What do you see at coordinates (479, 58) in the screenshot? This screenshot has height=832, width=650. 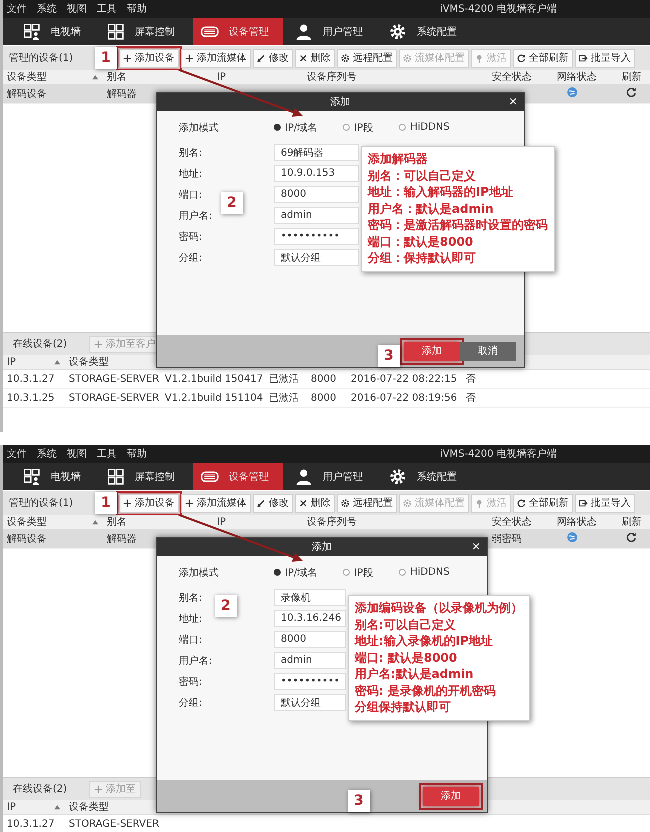 I see `pin-icon` at bounding box center [479, 58].